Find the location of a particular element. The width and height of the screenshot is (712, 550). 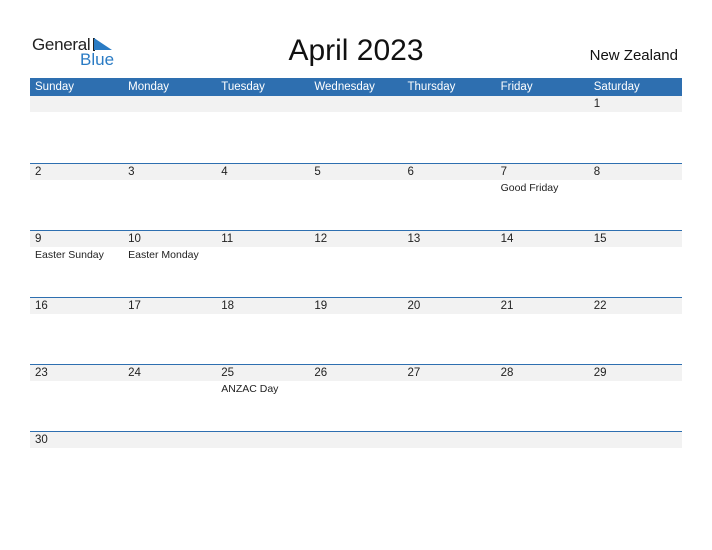

day-number: 13 is located at coordinates (414, 239).